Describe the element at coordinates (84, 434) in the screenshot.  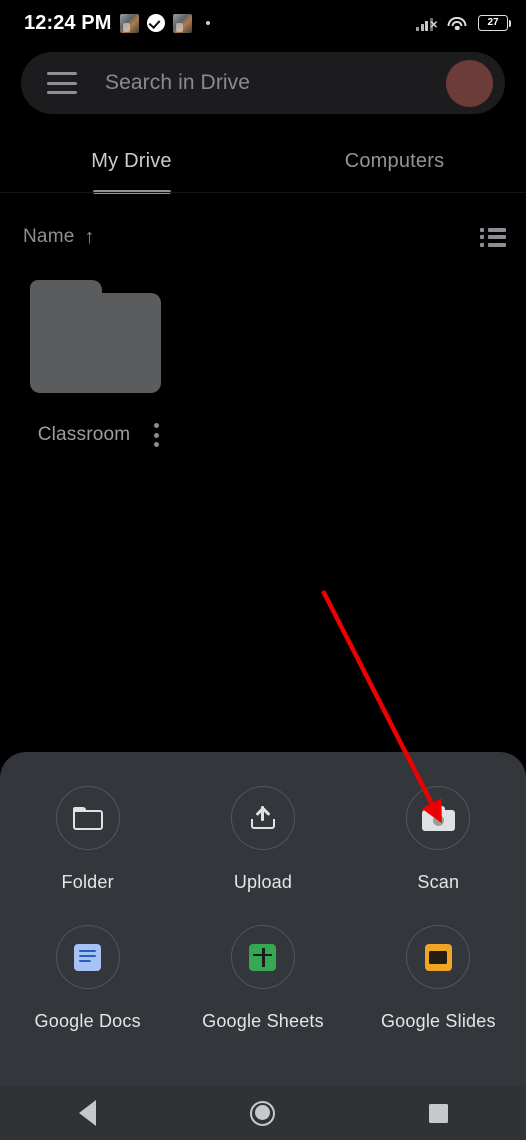
I see `file-name-label: Classroom` at that location.